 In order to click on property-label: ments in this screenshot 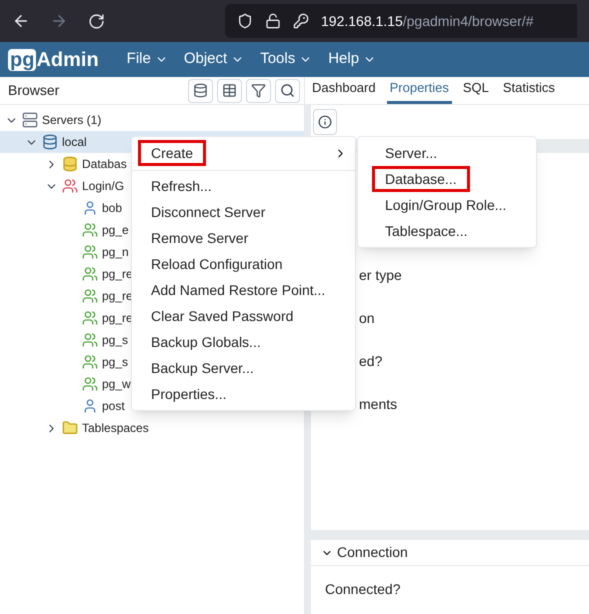, I will do `click(378, 404)`.